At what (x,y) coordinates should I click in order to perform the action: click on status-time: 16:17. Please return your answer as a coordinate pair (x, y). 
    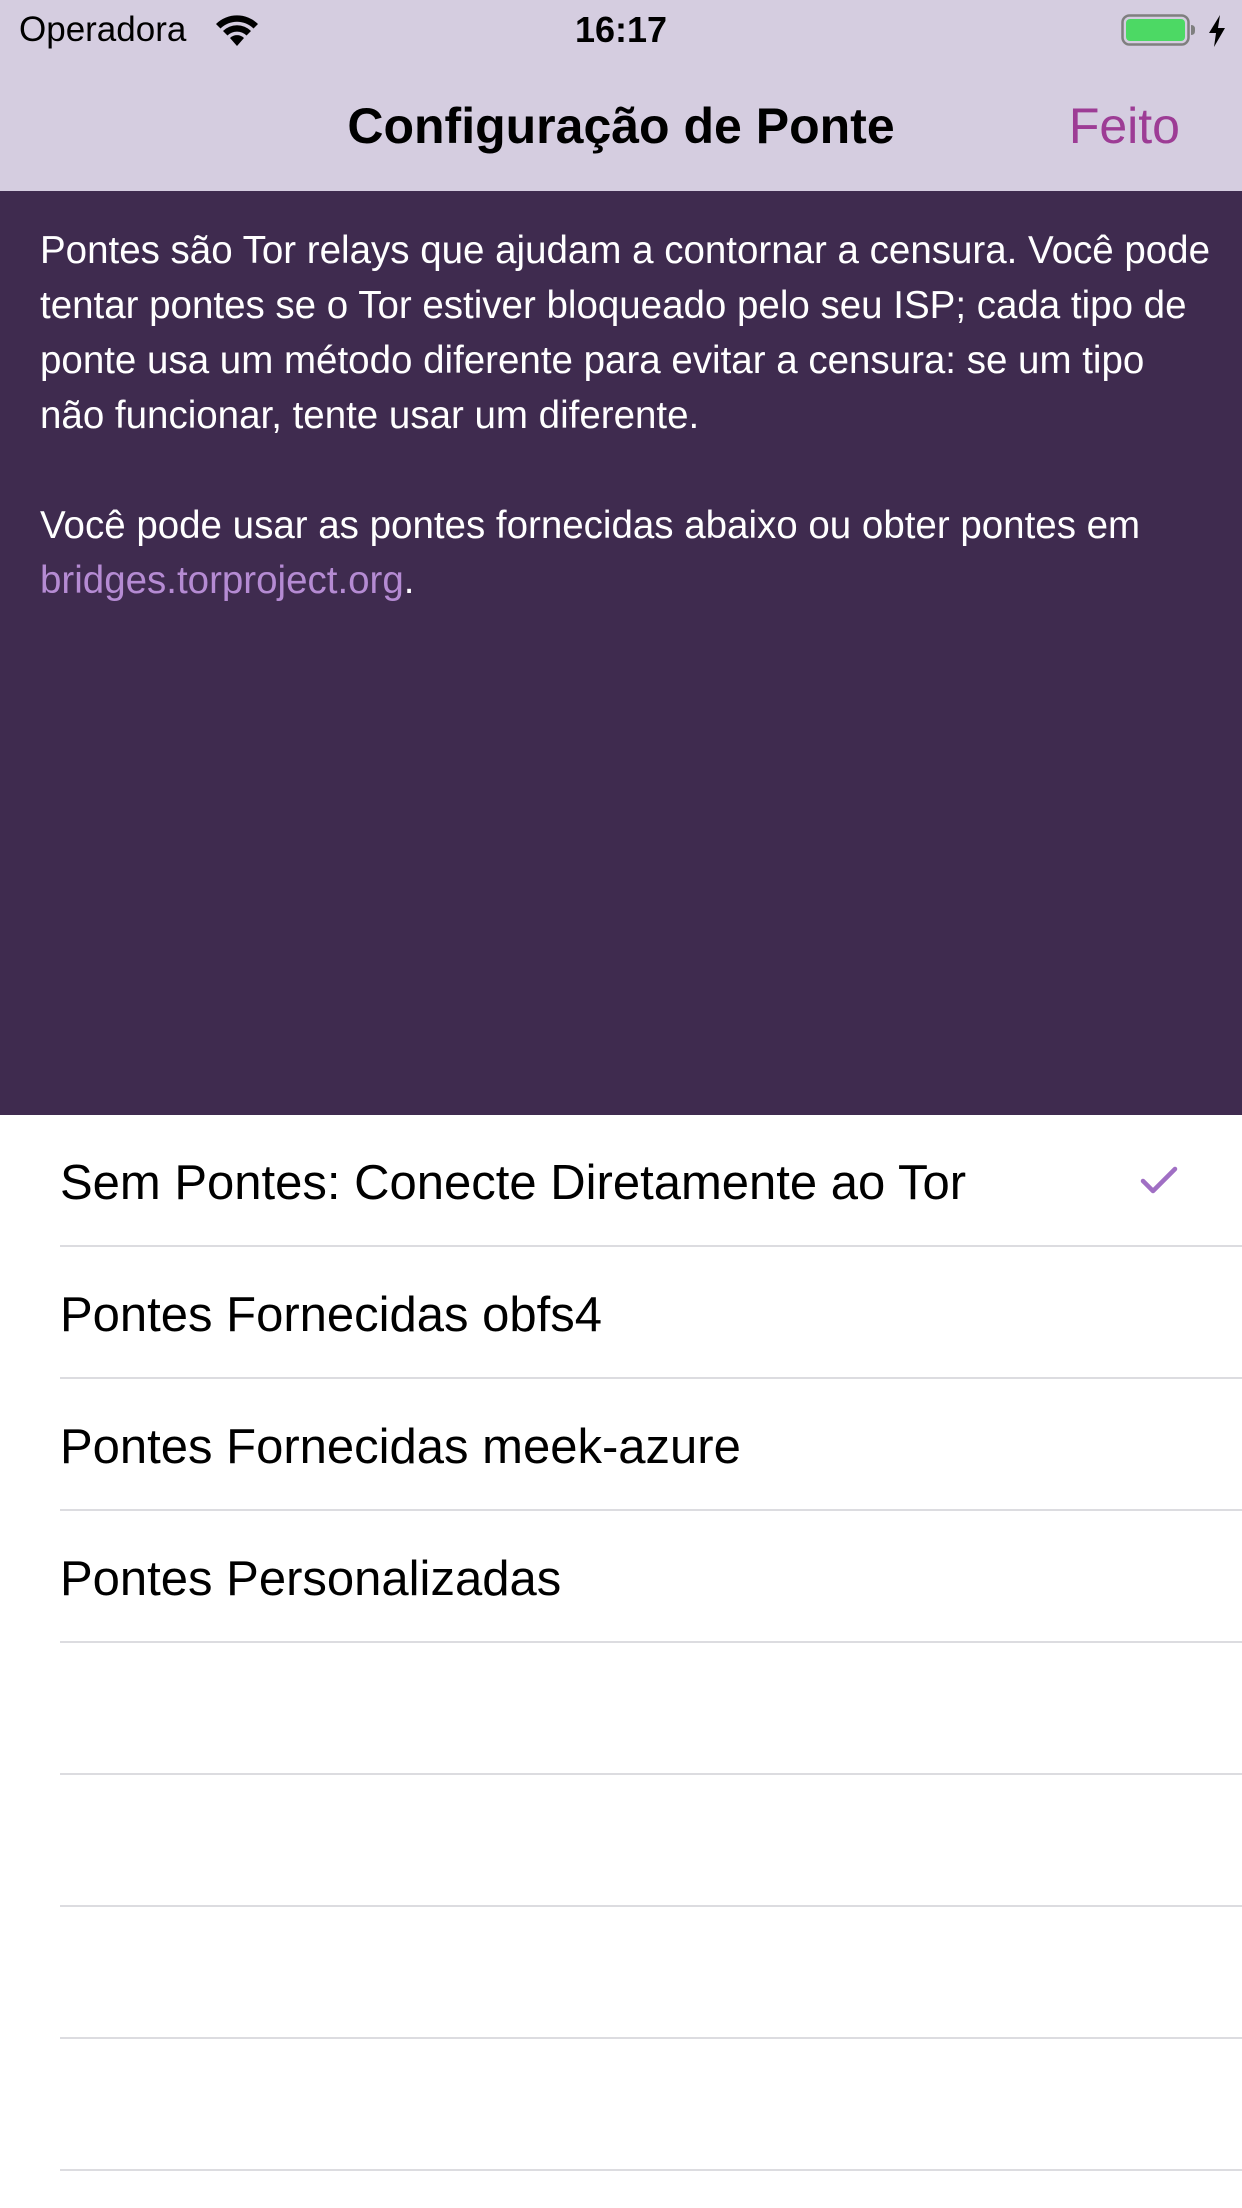
    Looking at the image, I should click on (621, 29).